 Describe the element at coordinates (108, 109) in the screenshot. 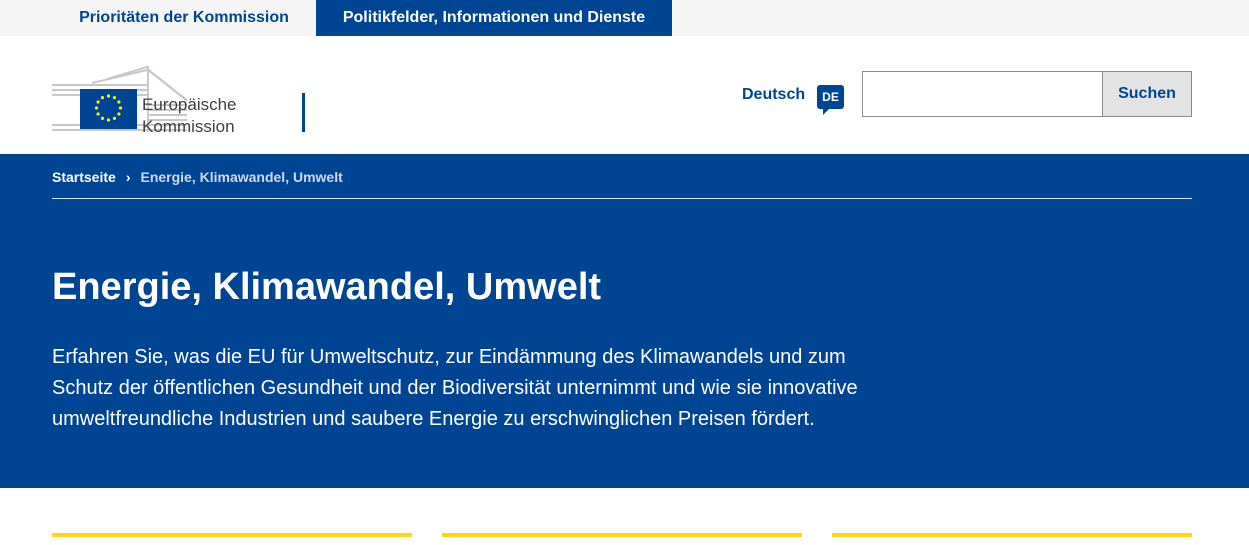

I see `eu-flag-icon` at that location.